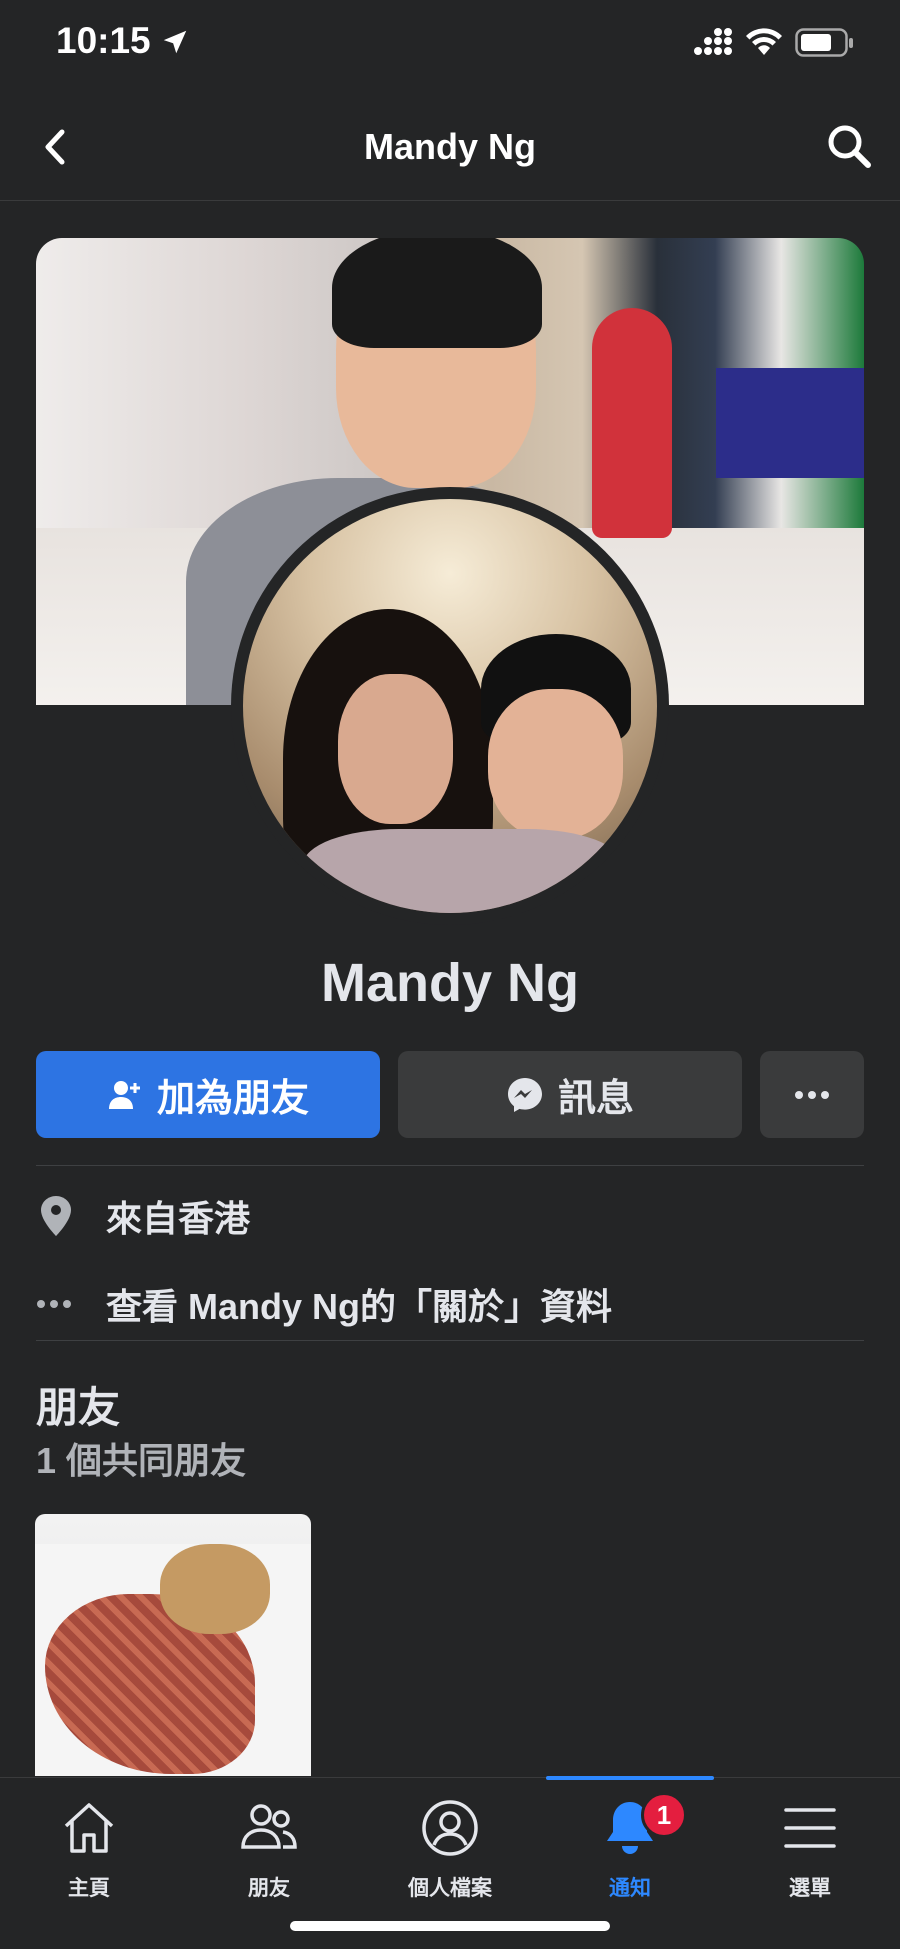 The width and height of the screenshot is (900, 1949). Describe the element at coordinates (632, 423) in the screenshot. I see `cover-girl` at that location.